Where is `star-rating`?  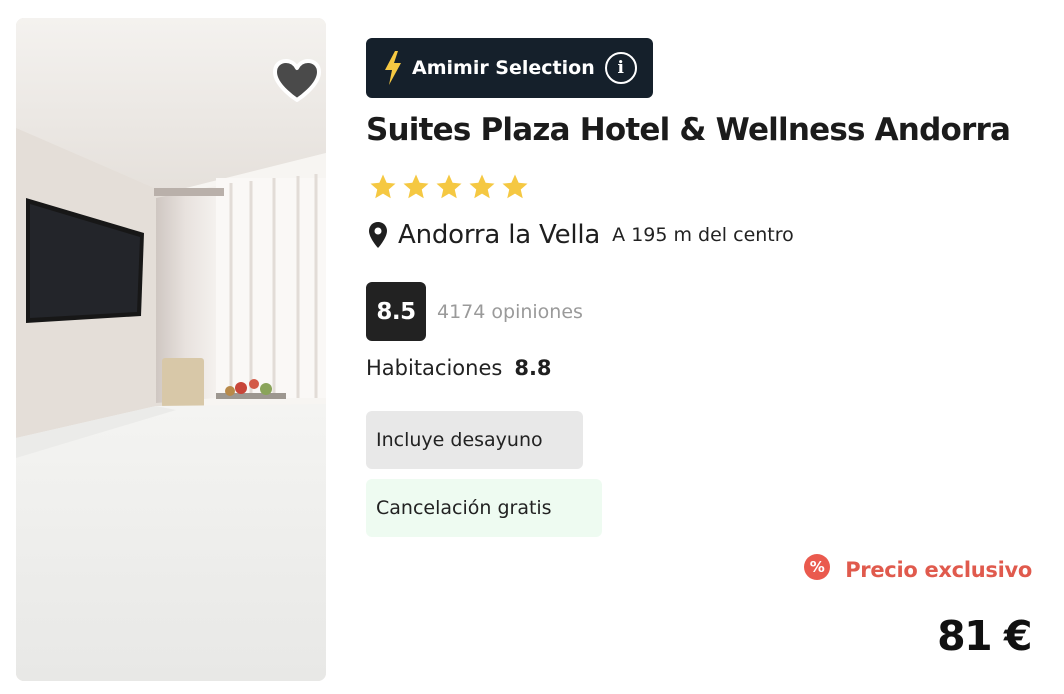
star-rating is located at coordinates (449, 187).